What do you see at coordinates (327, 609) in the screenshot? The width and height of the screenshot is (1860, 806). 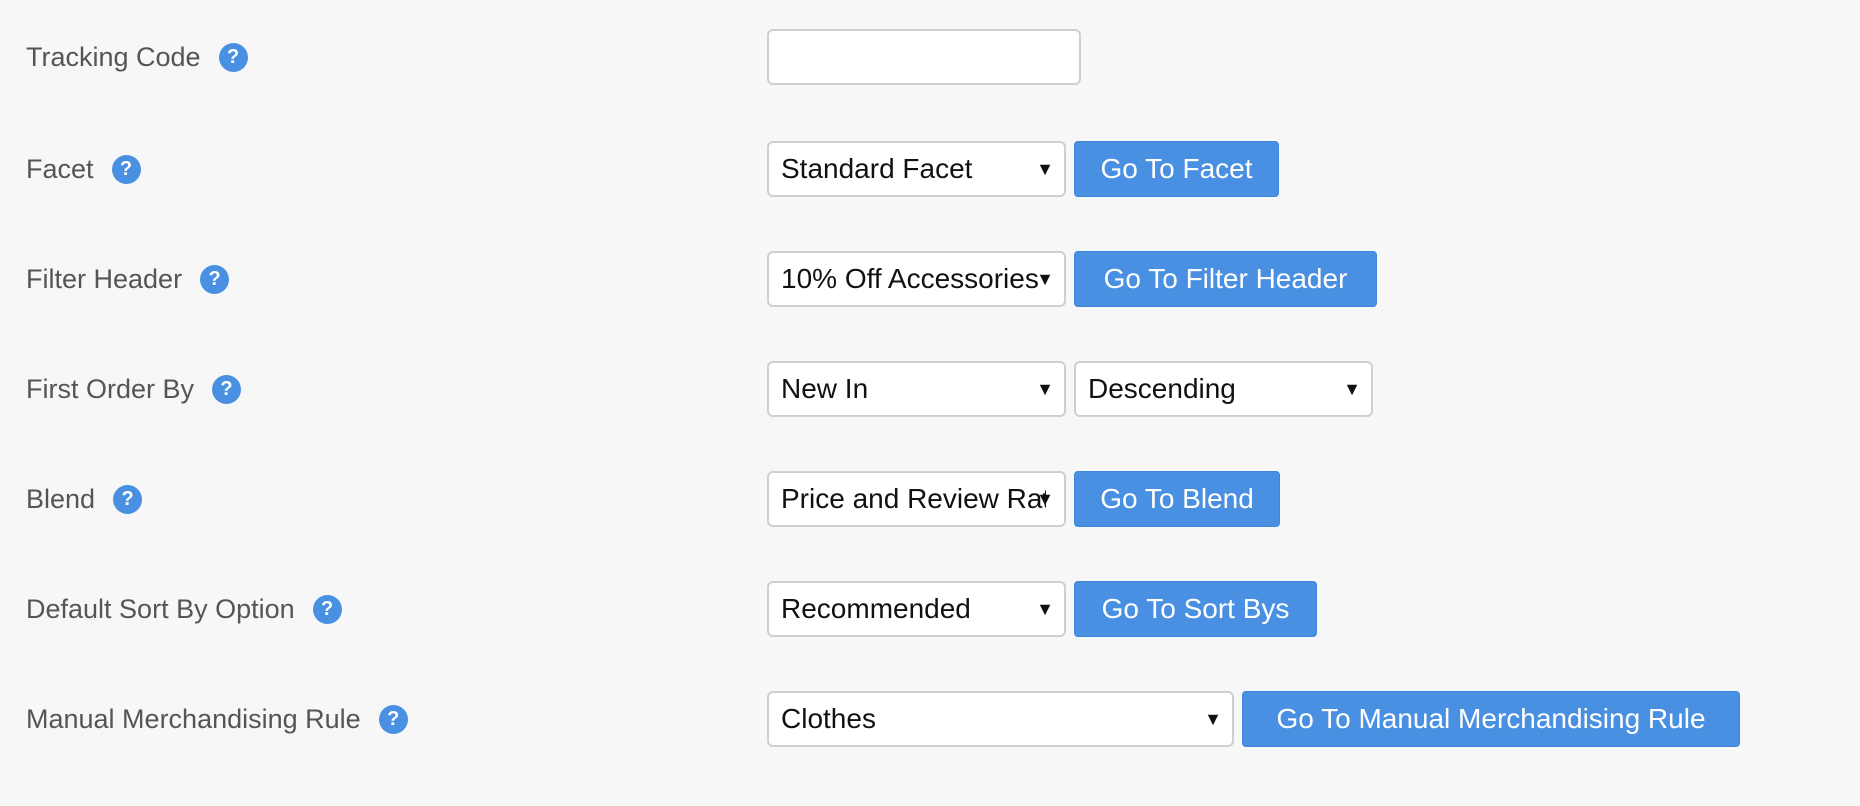 I see `default-sort-by-help-icon: ?` at bounding box center [327, 609].